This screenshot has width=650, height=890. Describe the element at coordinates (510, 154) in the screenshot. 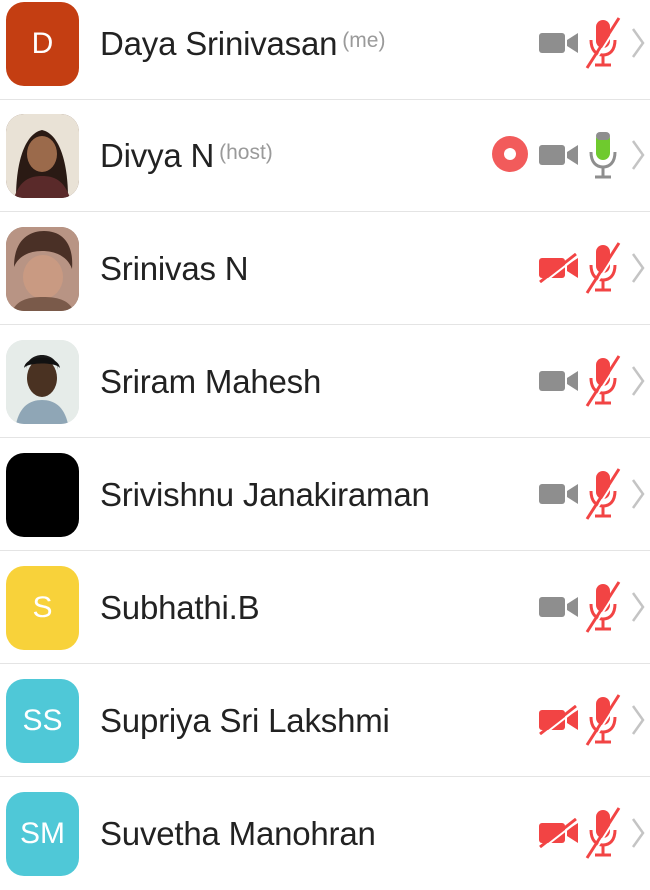

I see `recording-icon` at that location.